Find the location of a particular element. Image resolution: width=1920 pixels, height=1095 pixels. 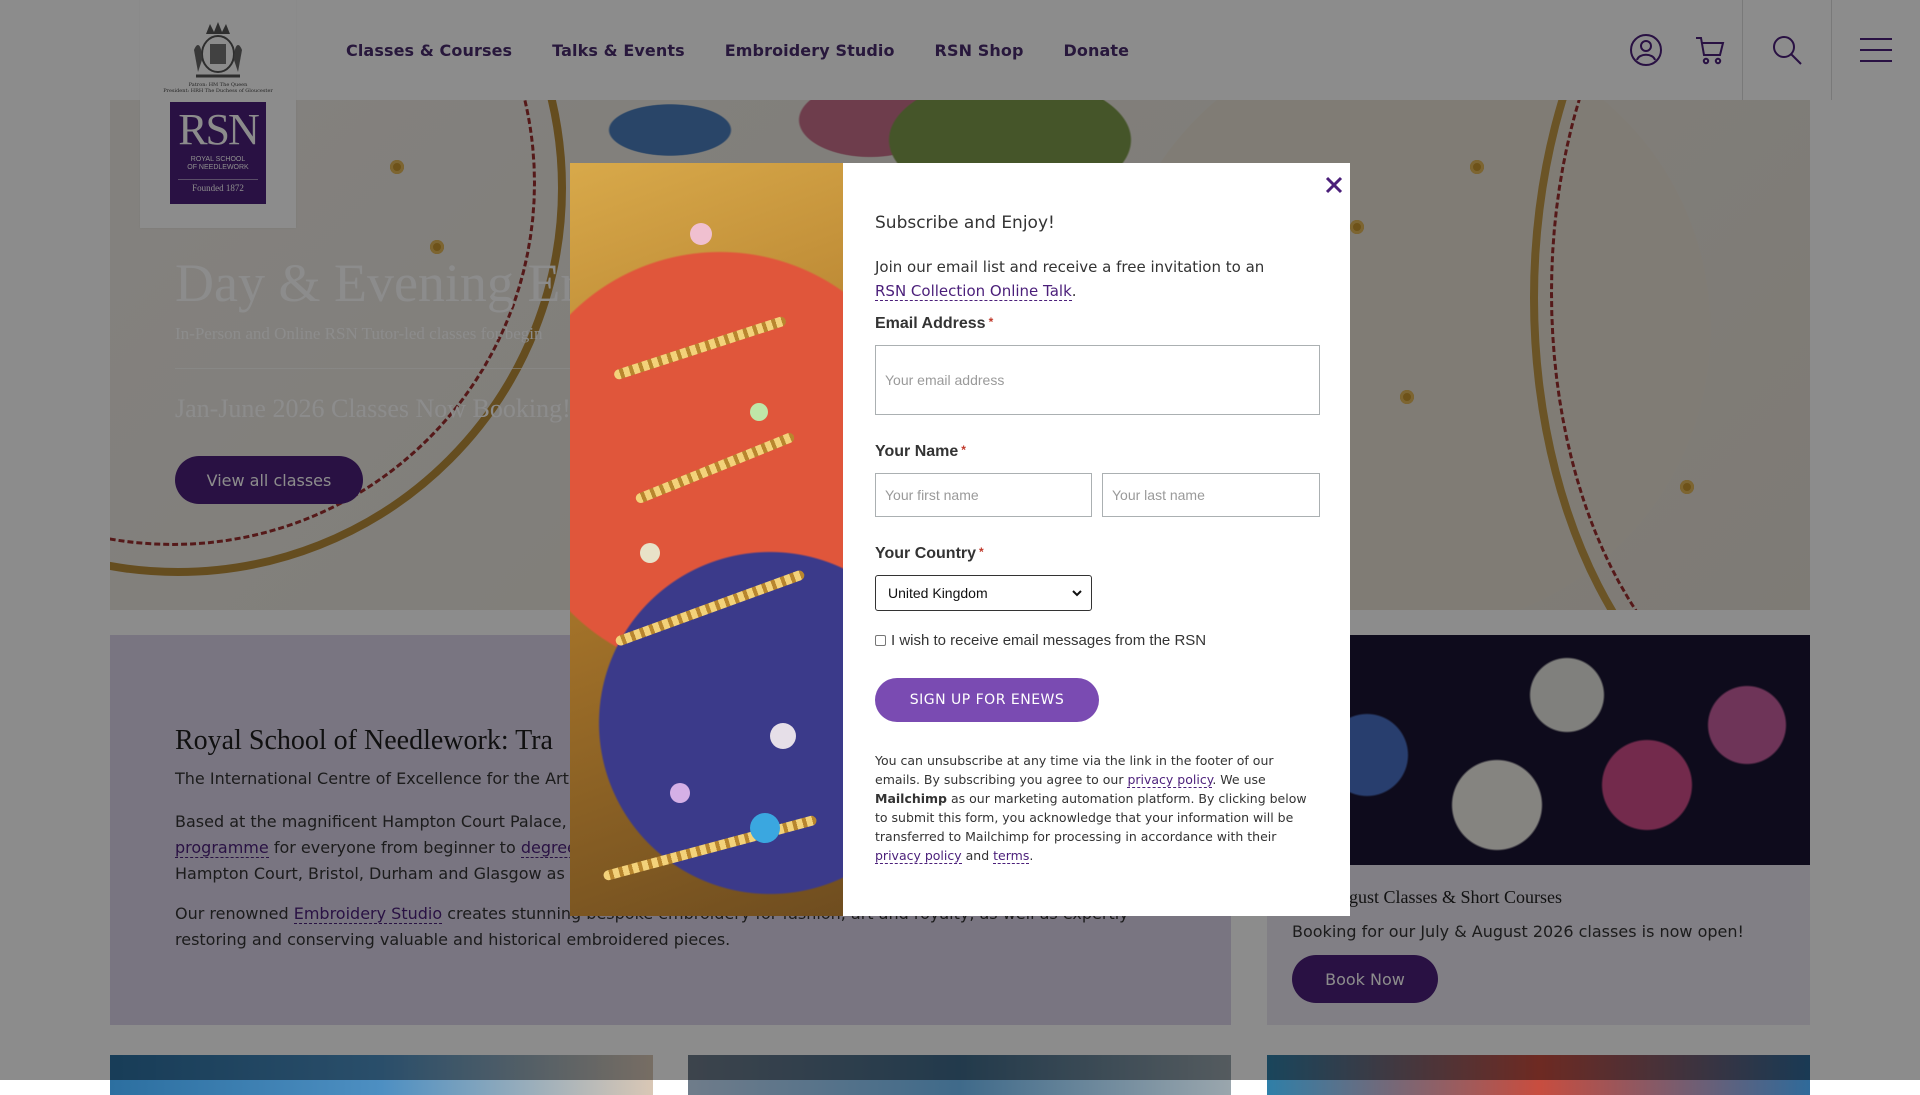

privacy-policy-link: privacy policy is located at coordinates (1170, 780).